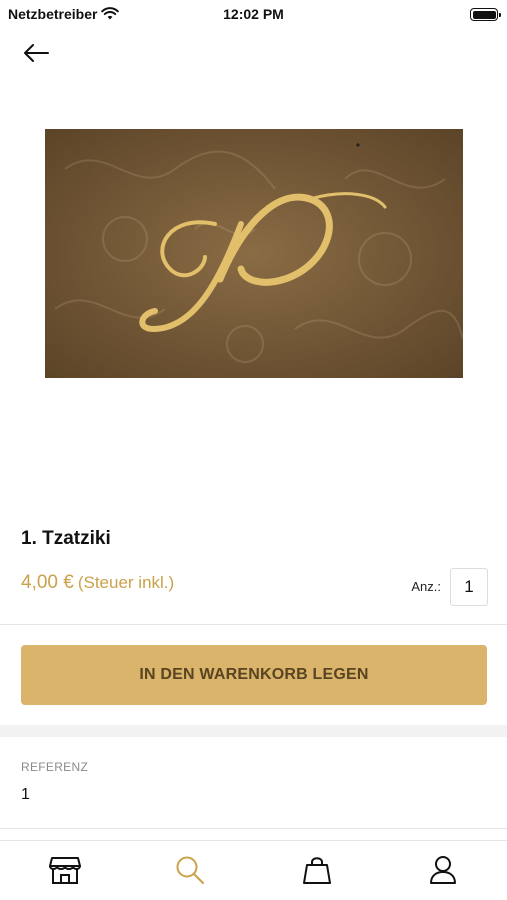  Describe the element at coordinates (126, 582) in the screenshot. I see `tax-note: (Steuer inkl.)` at that location.